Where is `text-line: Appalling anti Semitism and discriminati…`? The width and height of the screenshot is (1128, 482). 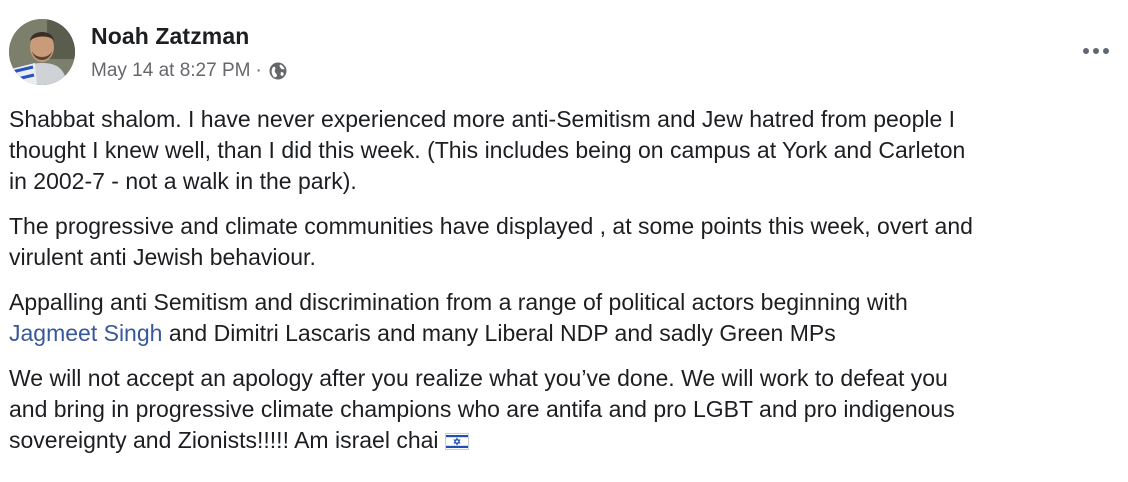 text-line: Appalling anti Semitism and discriminati… is located at coordinates (458, 302).